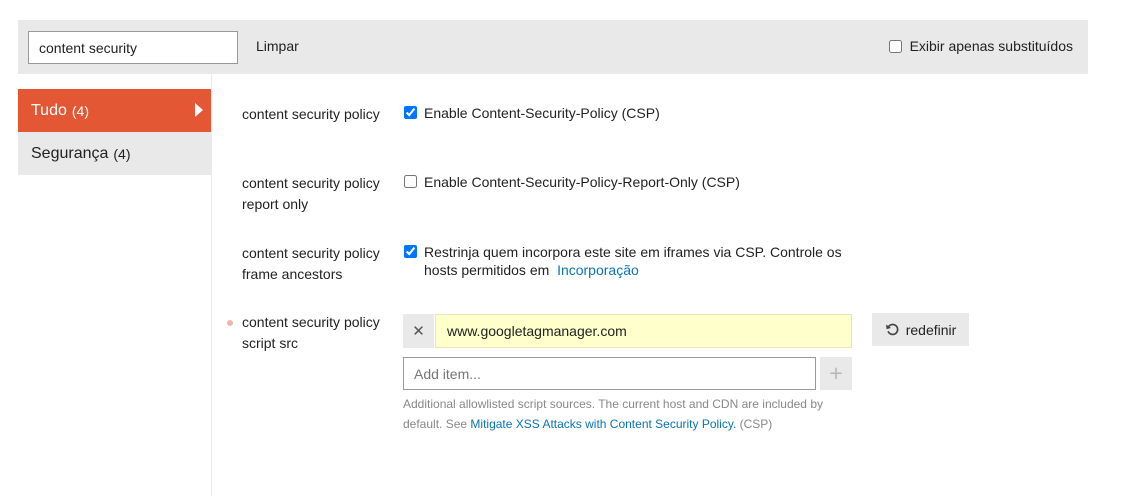 This screenshot has height=496, width=1131. Describe the element at coordinates (609, 373) in the screenshot. I see `add-item-input` at that location.